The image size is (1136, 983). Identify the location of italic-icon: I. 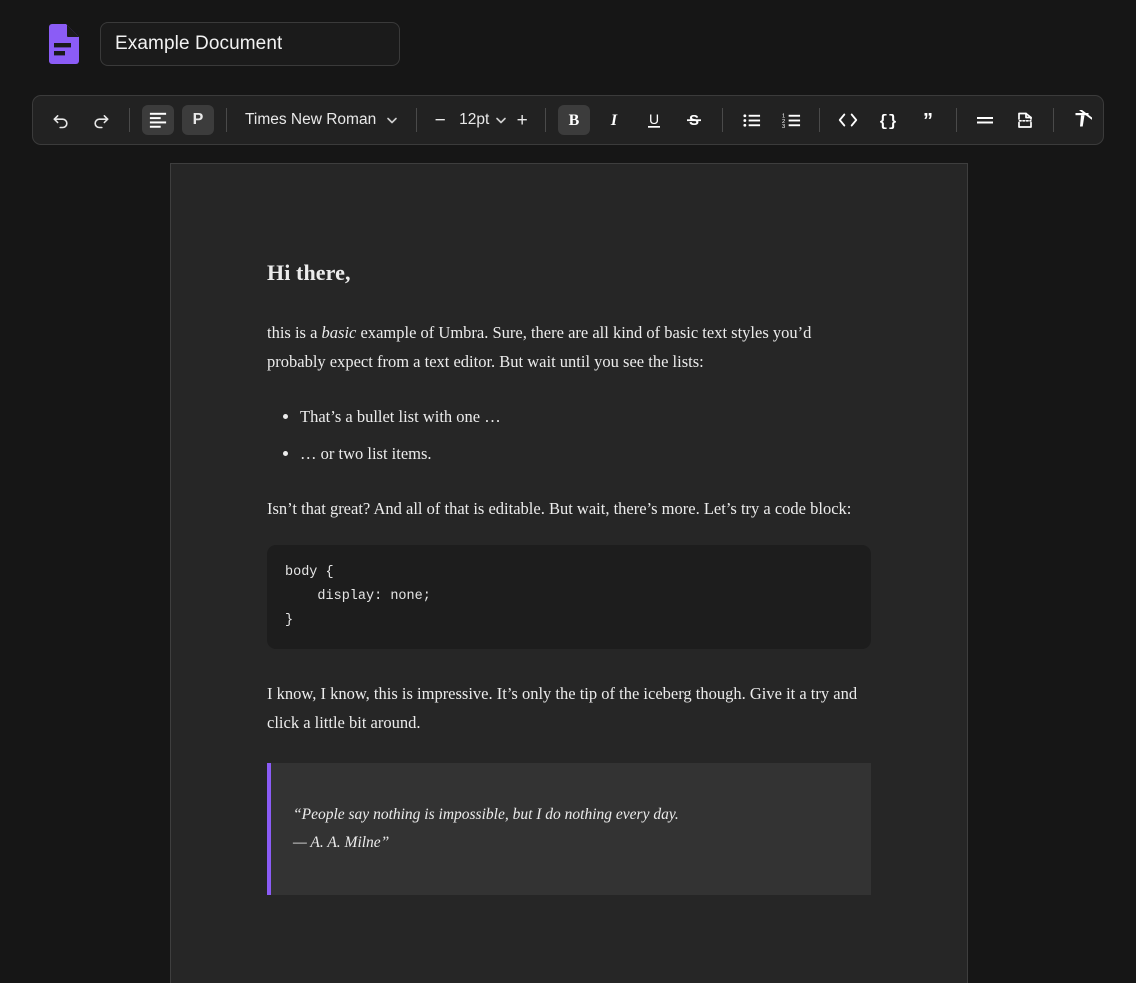
(614, 120).